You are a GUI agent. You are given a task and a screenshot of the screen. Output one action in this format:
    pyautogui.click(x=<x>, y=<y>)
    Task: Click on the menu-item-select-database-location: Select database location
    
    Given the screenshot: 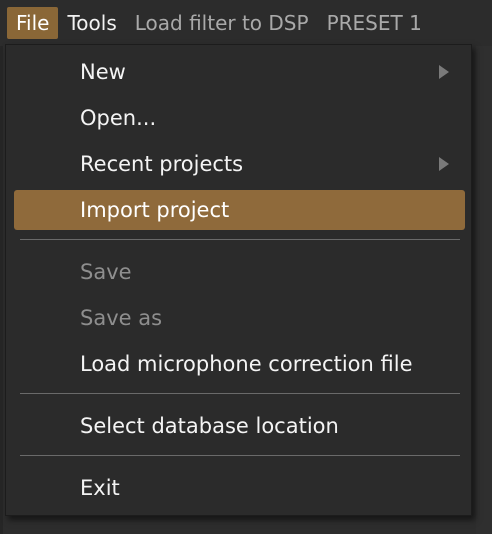 What is the action you would take?
    pyautogui.click(x=239, y=426)
    